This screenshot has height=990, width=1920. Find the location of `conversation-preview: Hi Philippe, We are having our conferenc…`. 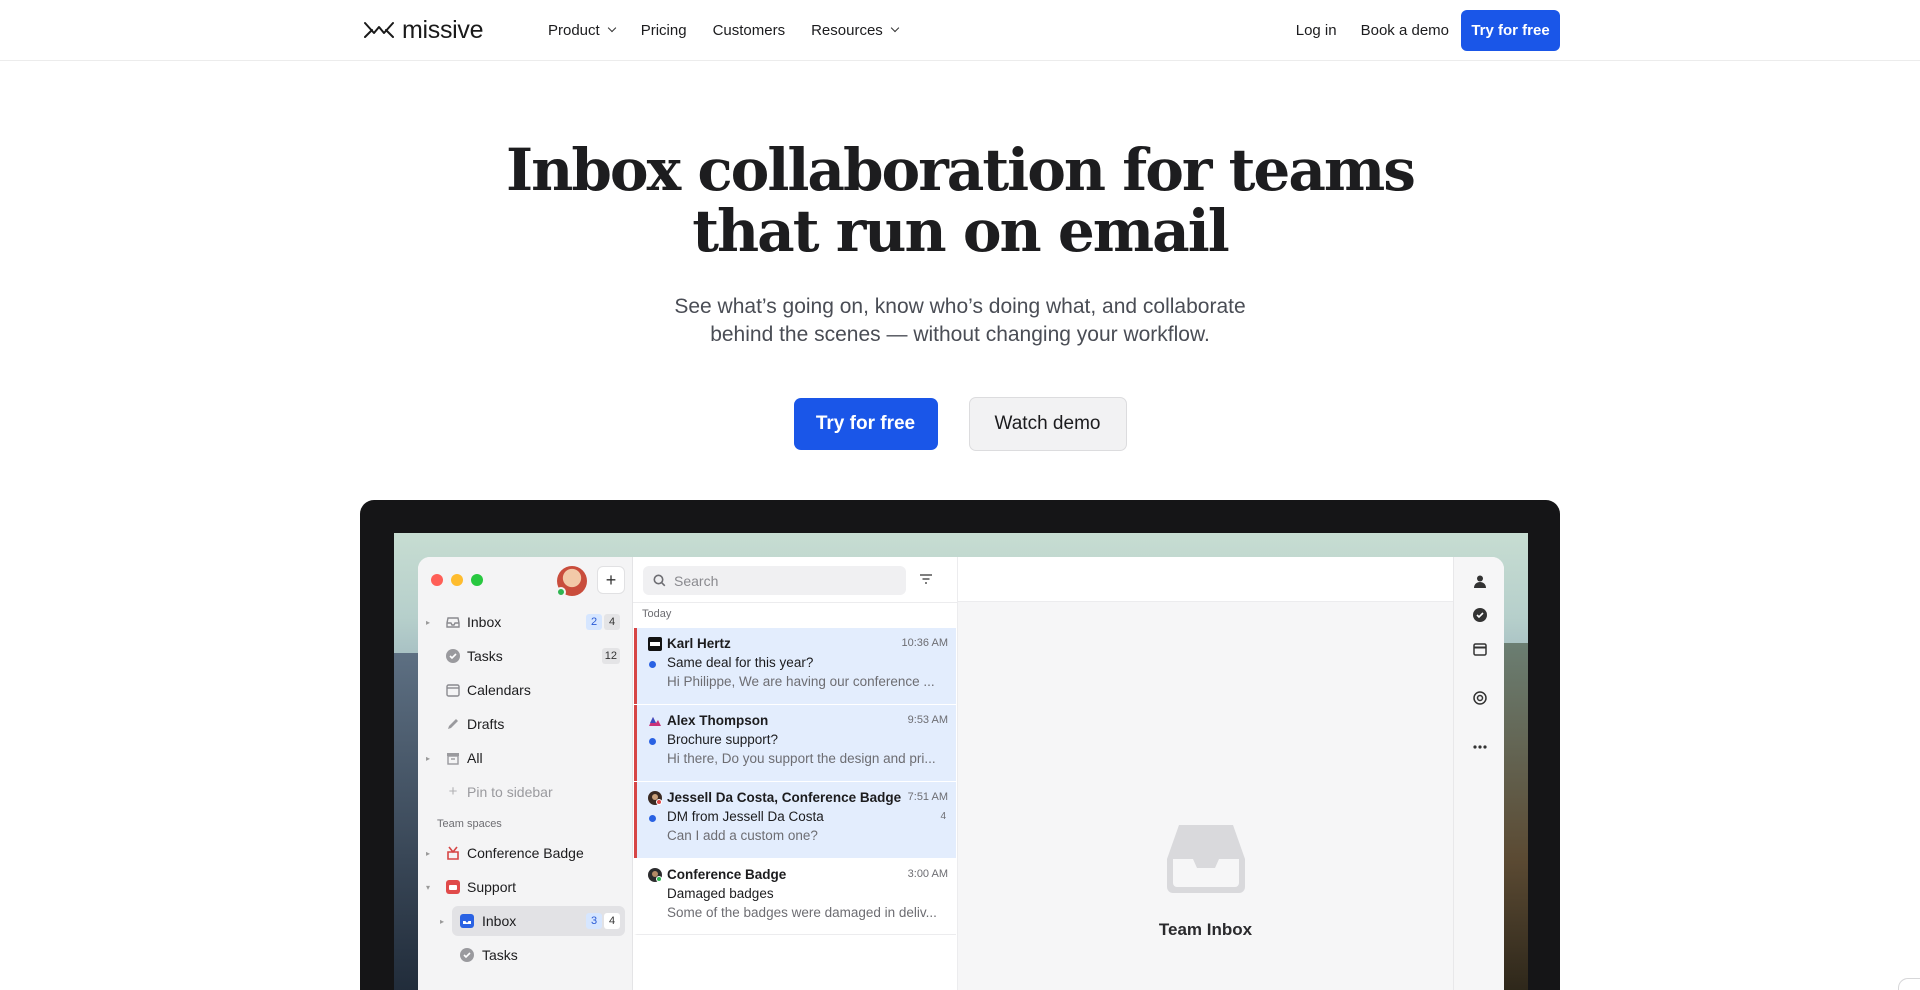

conversation-preview: Hi Philippe, We are having our conferenc… is located at coordinates (801, 681).